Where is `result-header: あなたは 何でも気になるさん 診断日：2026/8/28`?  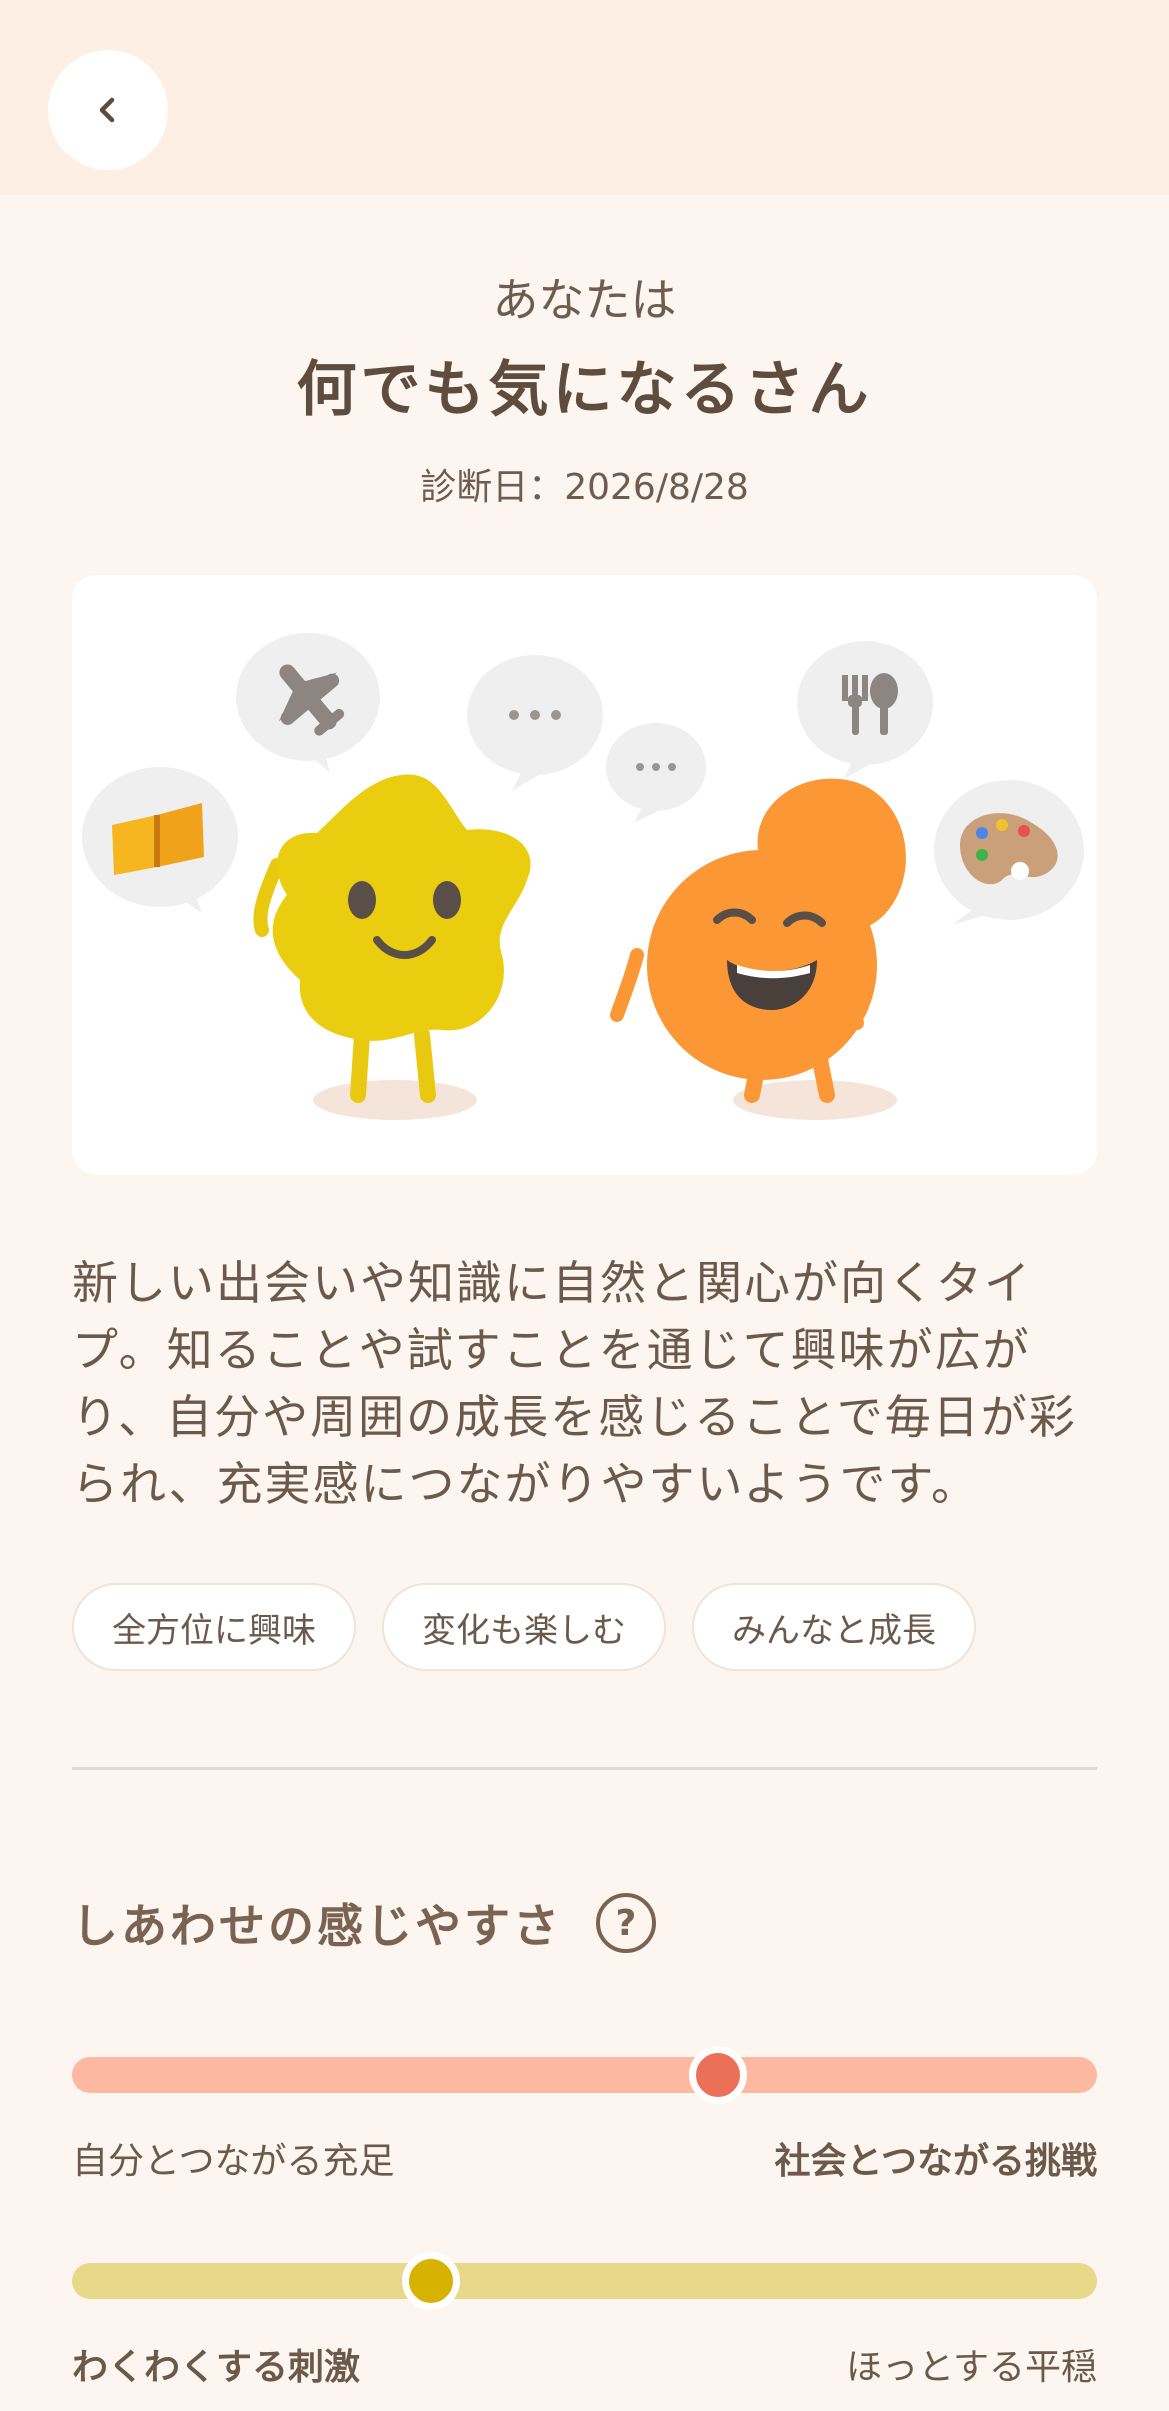
result-header: あなたは 何でも気になるさん 診断日：2026/8/28 is located at coordinates (584, 394).